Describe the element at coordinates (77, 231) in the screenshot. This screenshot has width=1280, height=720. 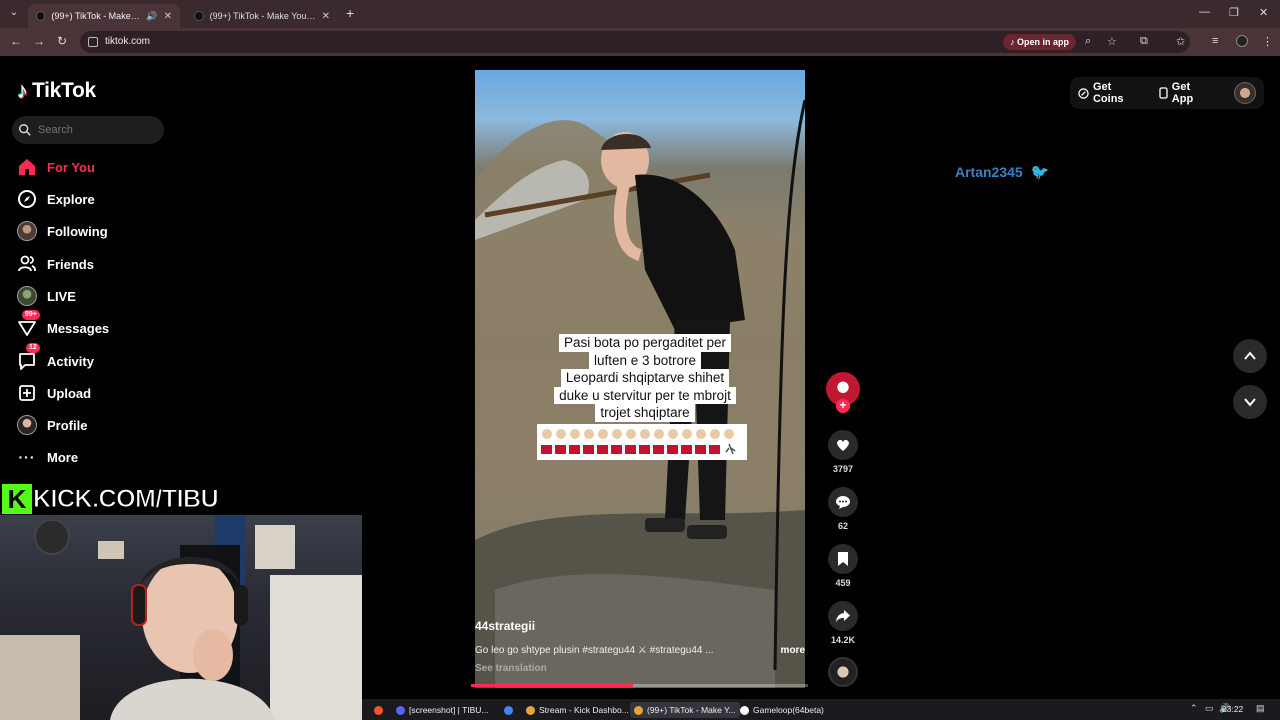
I see `sidebar-item-label: Following` at that location.